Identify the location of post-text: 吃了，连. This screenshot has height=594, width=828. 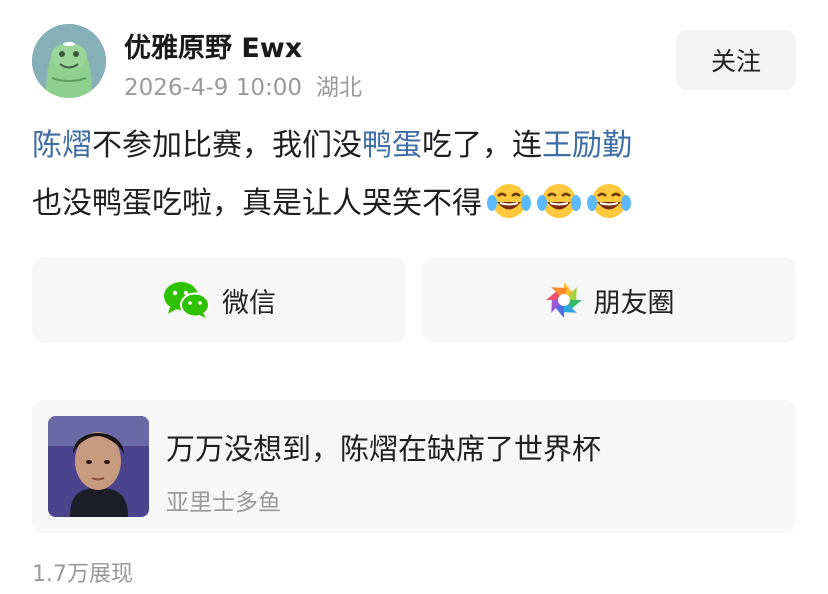
(482, 145).